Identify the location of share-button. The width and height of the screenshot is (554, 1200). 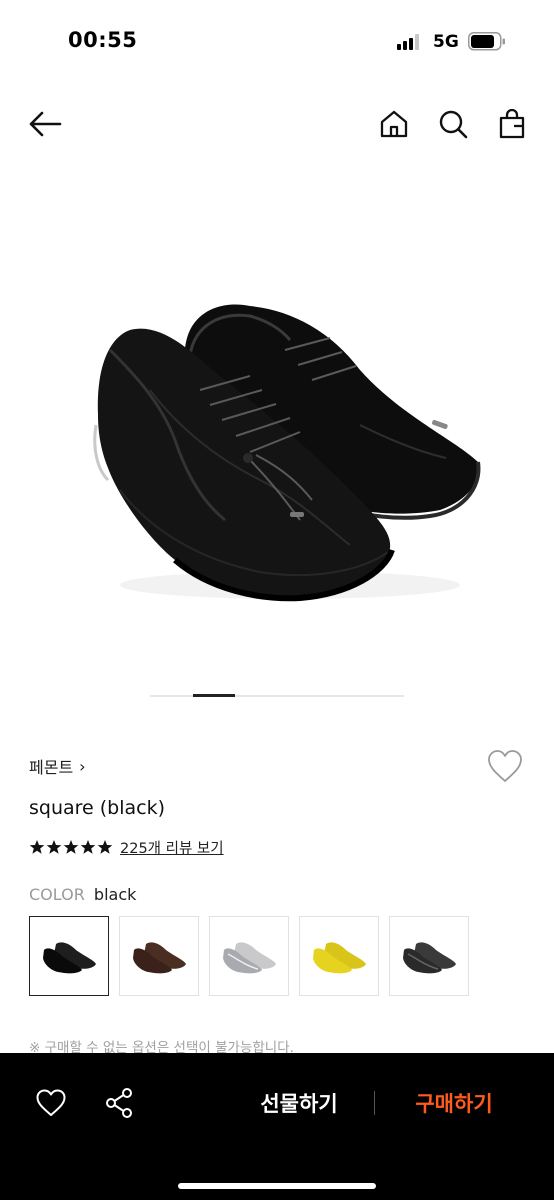
(119, 1103).